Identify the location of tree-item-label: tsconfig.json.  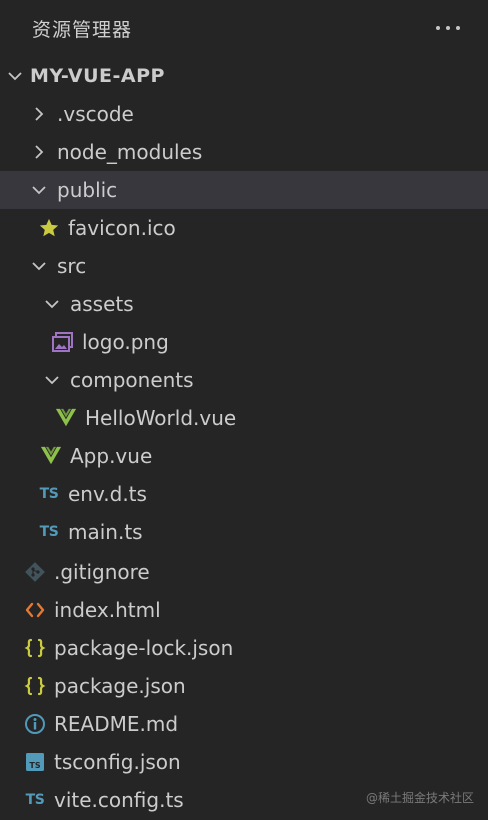
(117, 762).